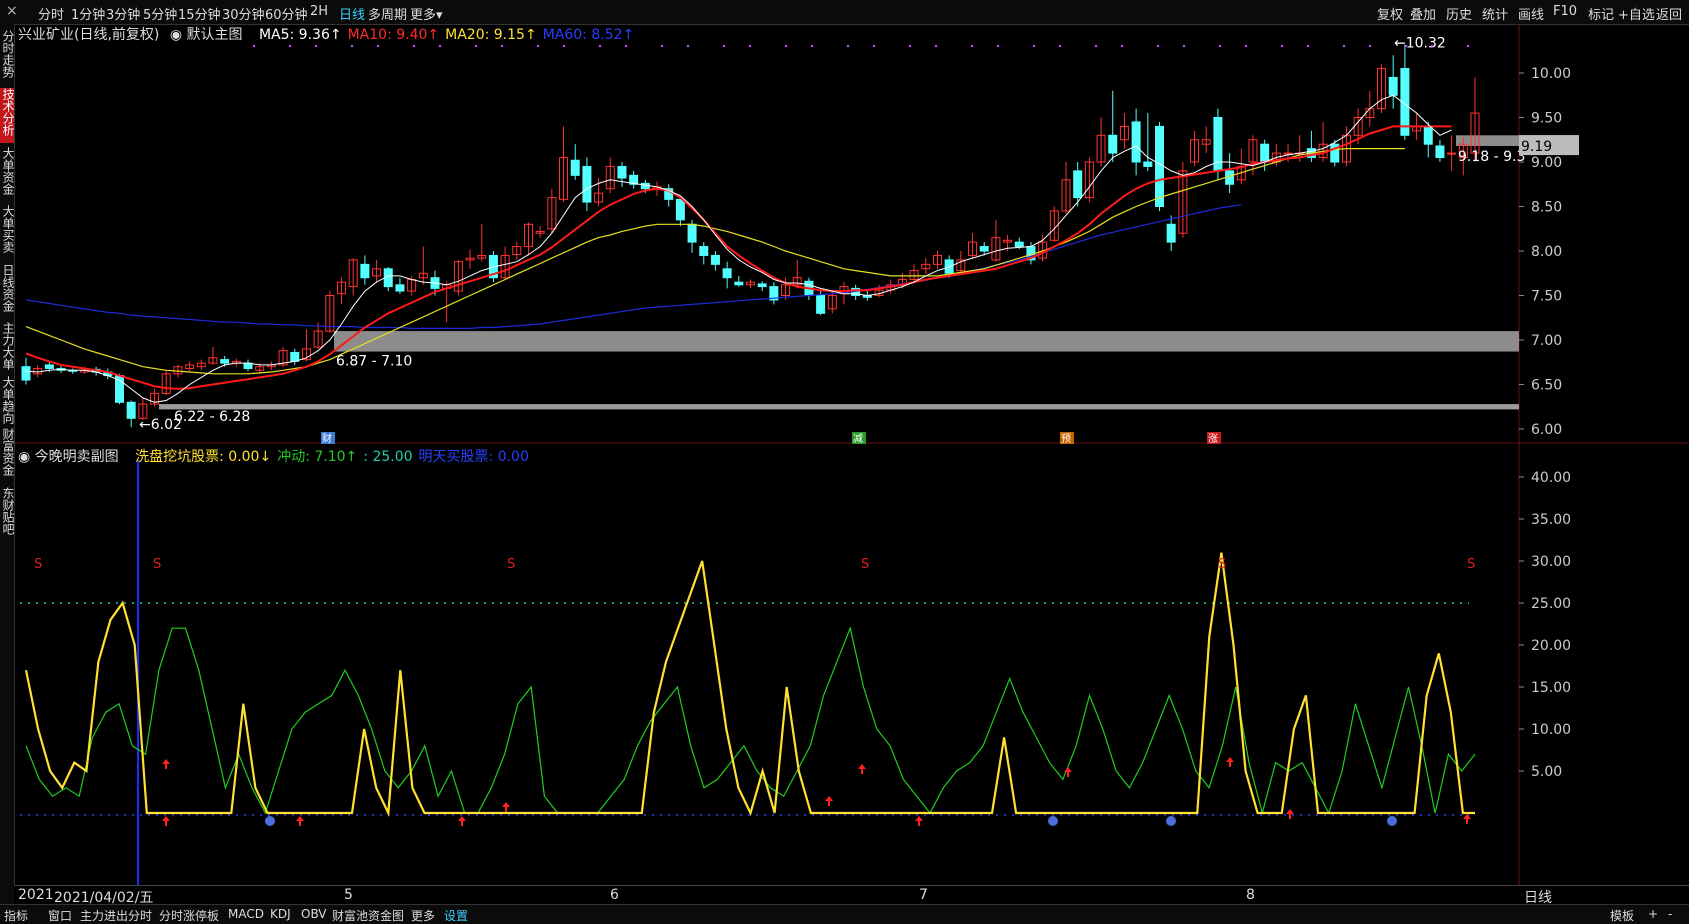 Image resolution: width=1689 pixels, height=924 pixels. I want to click on price-tick-label: 9.00, so click(1546, 163).